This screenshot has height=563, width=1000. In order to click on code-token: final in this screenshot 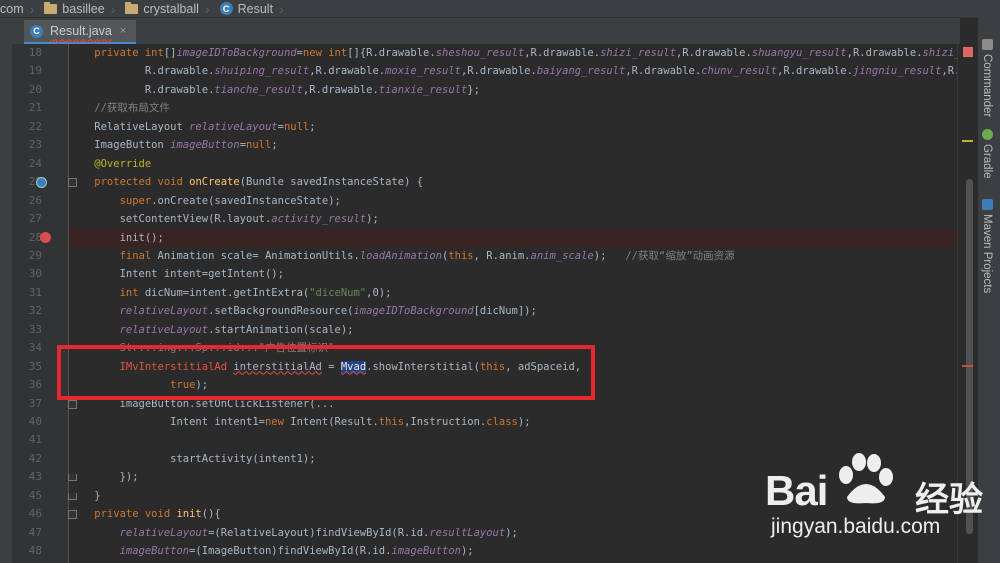, I will do `click(113, 255)`.